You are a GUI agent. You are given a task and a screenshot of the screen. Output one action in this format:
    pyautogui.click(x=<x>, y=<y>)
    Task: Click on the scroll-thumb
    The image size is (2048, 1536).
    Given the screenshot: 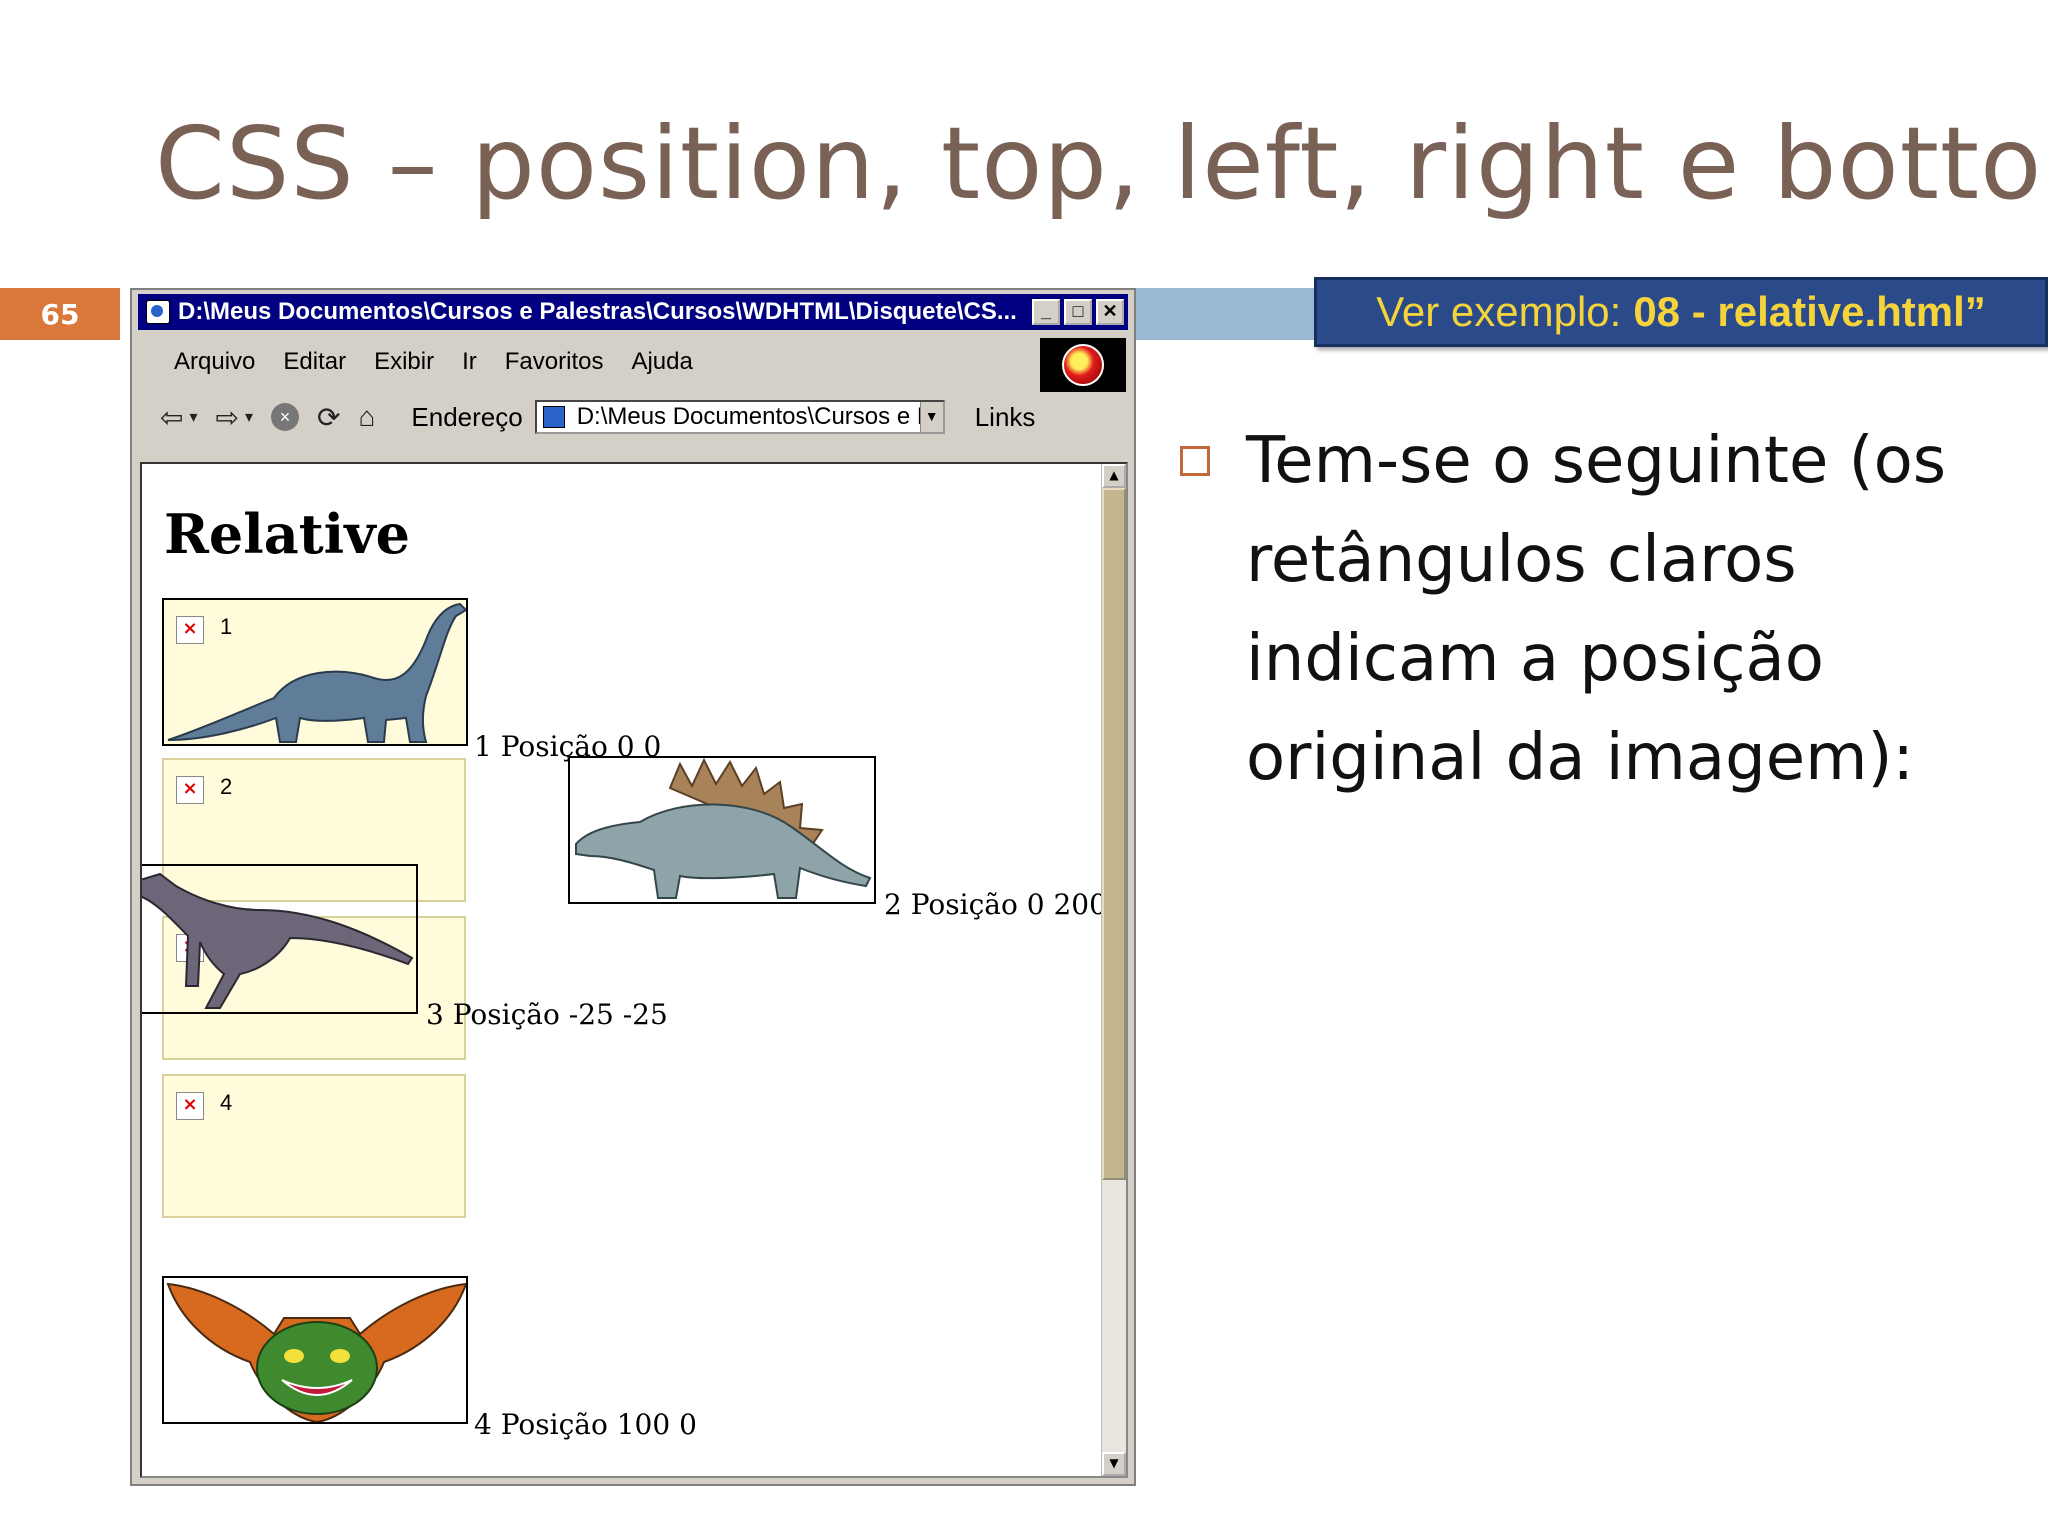 What is the action you would take?
    pyautogui.click(x=1114, y=834)
    